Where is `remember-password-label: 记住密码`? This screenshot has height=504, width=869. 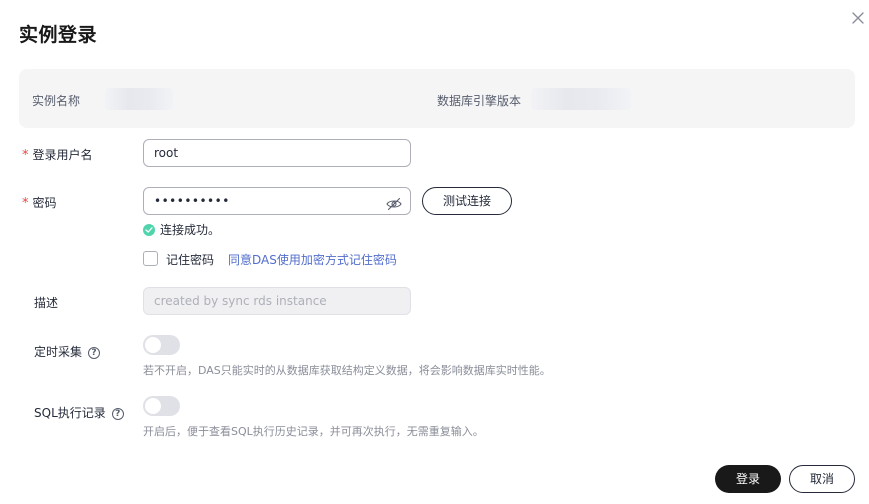 remember-password-label: 记住密码 is located at coordinates (190, 259).